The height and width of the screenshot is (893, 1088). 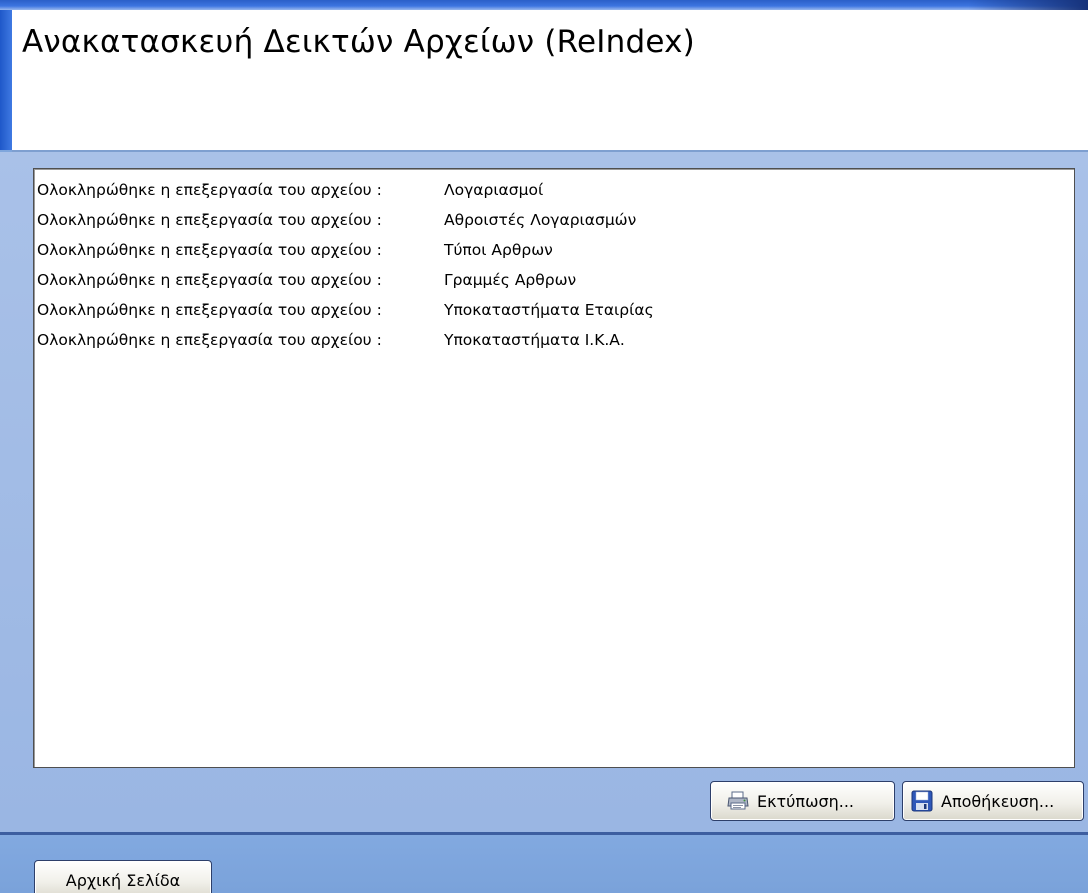 I want to click on home-page-button-label: Αρχική Σελίδα, so click(x=123, y=880).